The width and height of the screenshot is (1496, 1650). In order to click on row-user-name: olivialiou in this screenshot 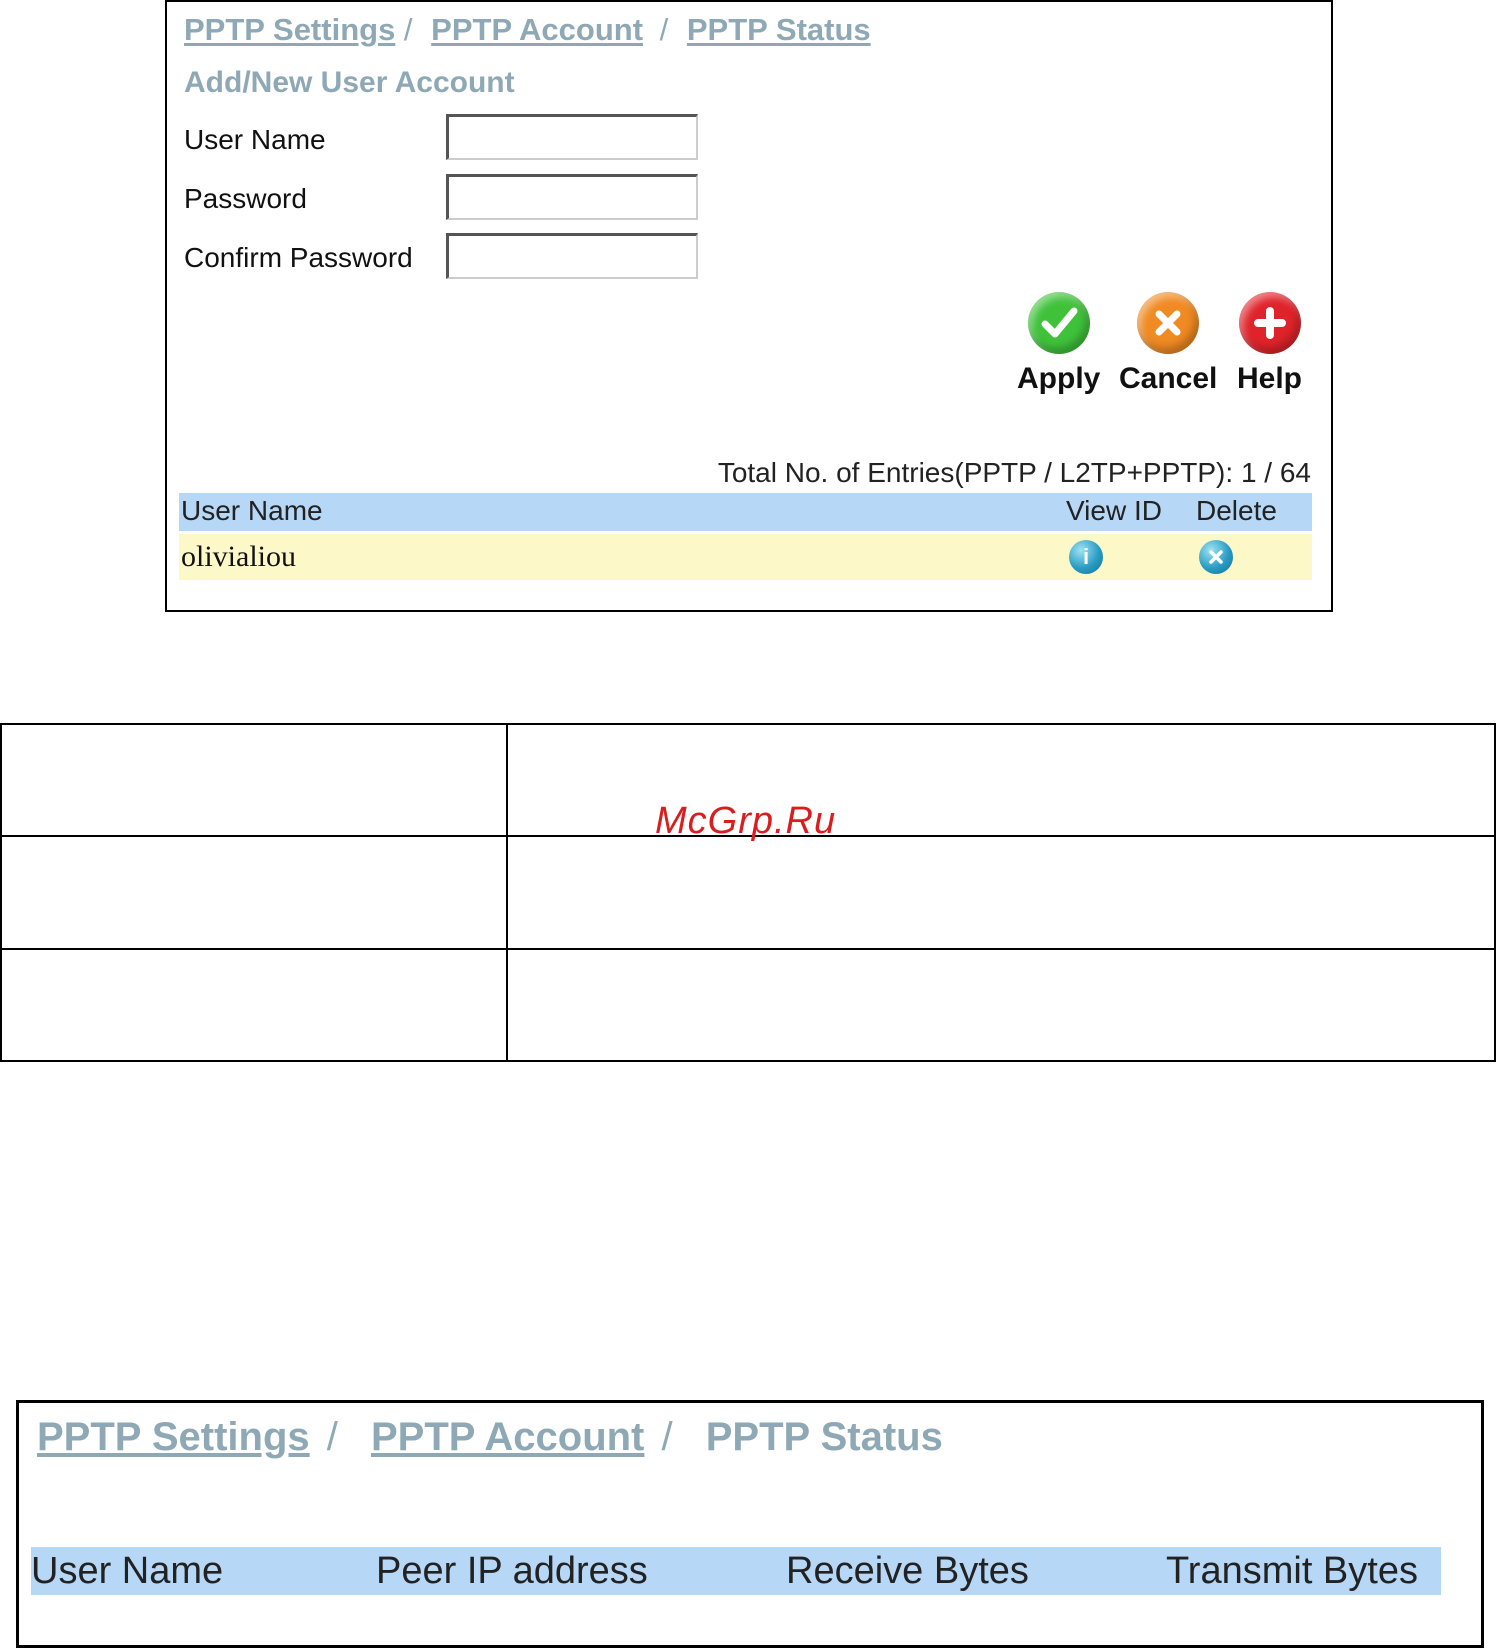, I will do `click(238, 556)`.